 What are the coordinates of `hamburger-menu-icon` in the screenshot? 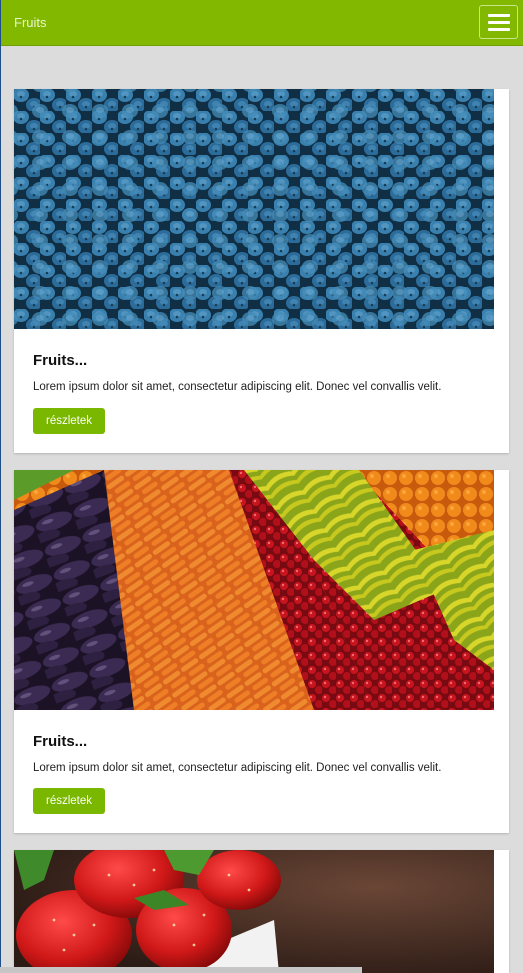 It's located at (498, 22).